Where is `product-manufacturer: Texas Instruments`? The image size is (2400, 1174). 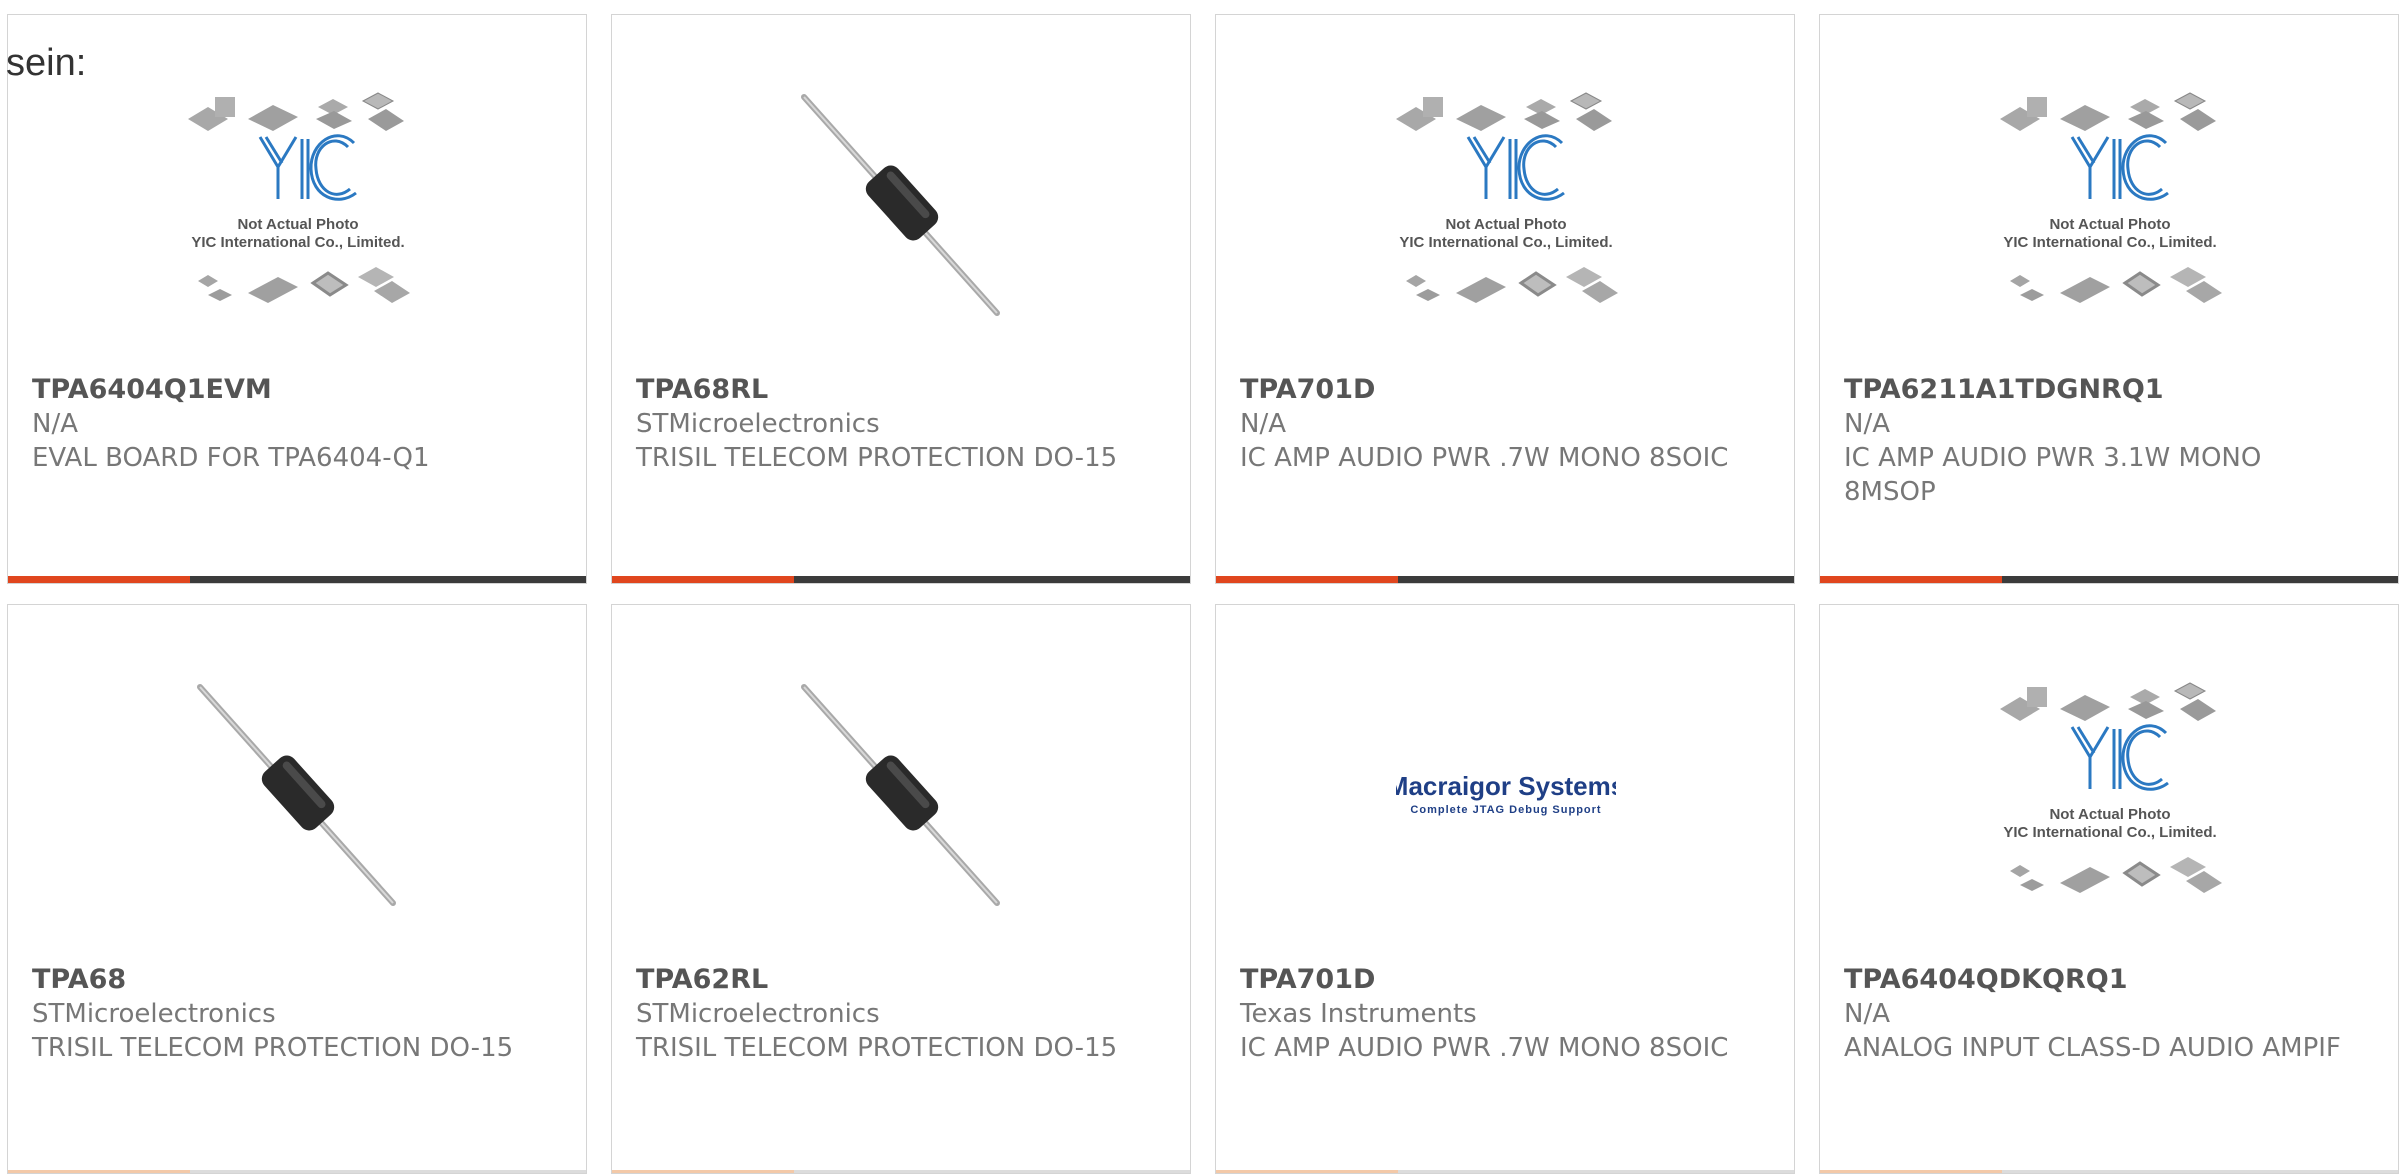 product-manufacturer: Texas Instruments is located at coordinates (1358, 1014).